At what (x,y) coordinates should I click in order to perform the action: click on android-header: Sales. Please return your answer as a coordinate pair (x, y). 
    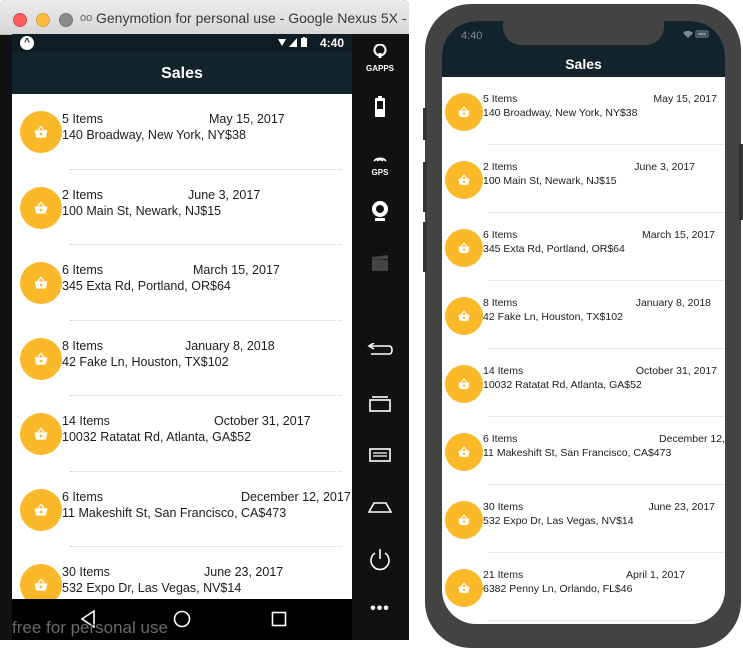
    Looking at the image, I should click on (182, 73).